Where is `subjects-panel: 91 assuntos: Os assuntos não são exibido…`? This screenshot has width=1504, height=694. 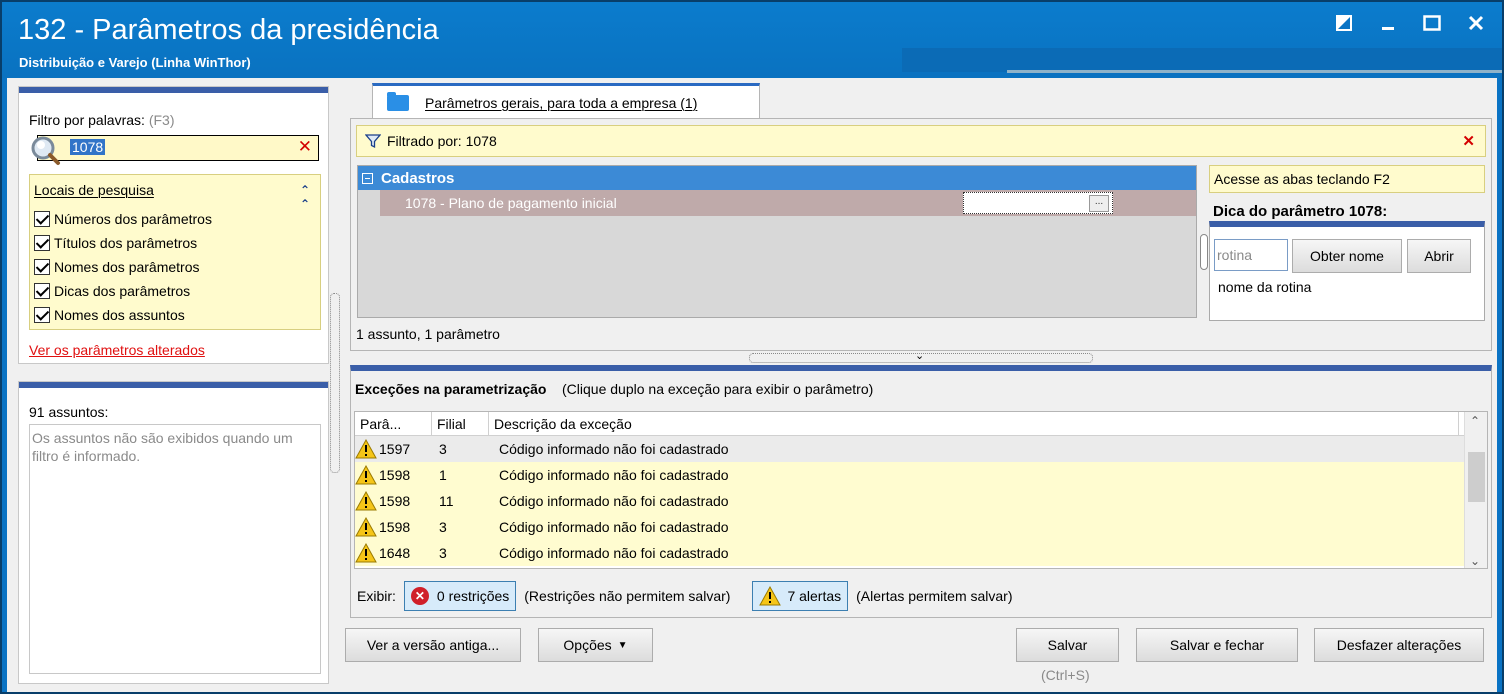 subjects-panel: 91 assuntos: Os assuntos não são exibido… is located at coordinates (173, 532).